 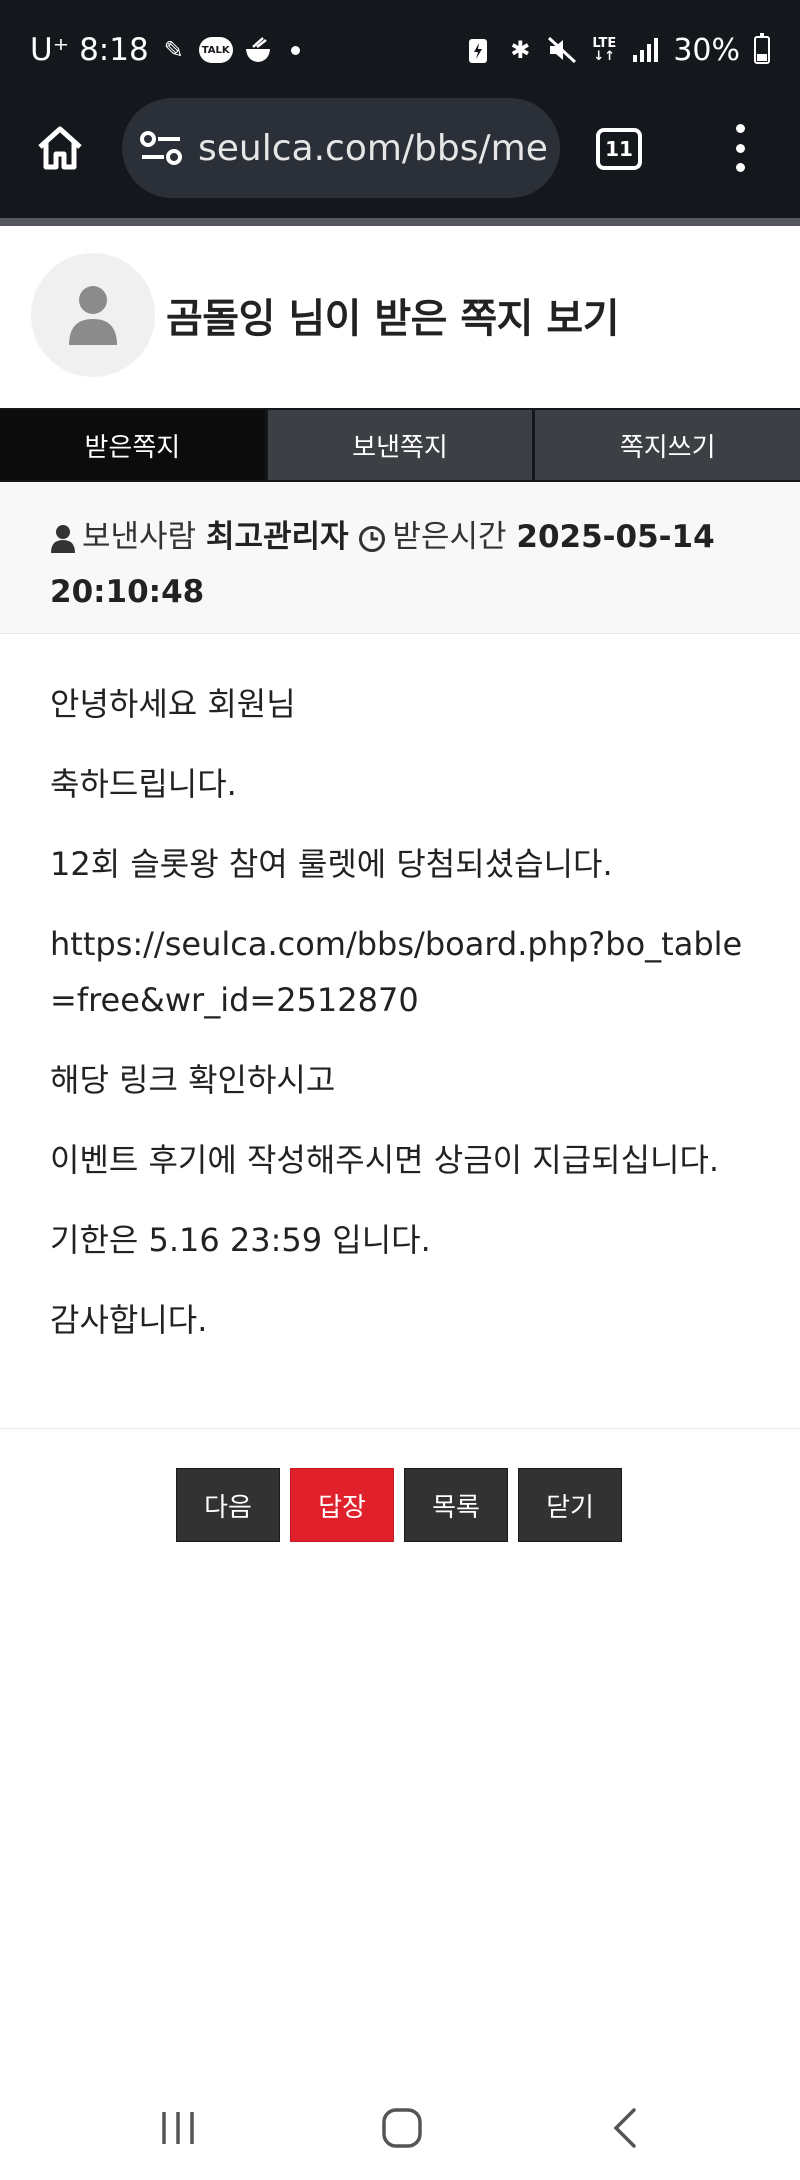 I want to click on close-button: 닫기, so click(x=570, y=1505).